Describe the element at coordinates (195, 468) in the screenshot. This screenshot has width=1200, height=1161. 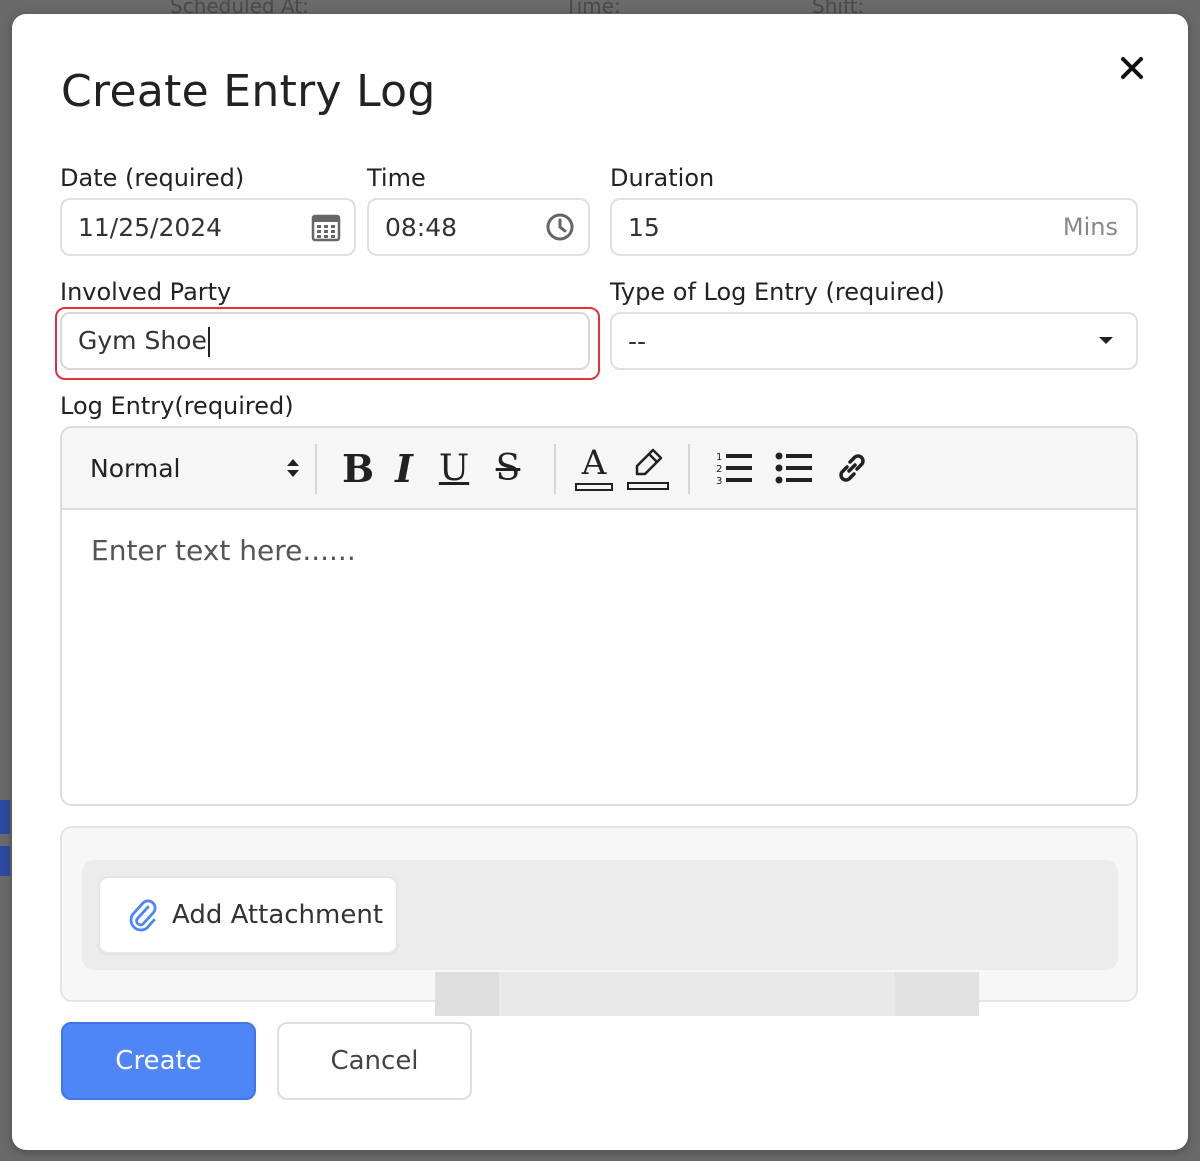
I see `format-select: Normal` at that location.